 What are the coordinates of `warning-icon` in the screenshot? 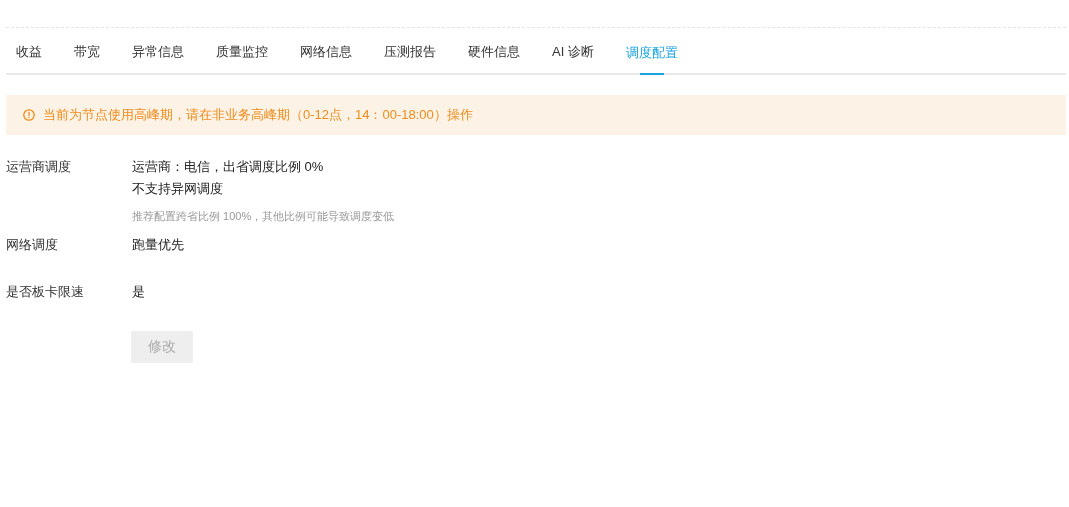 It's located at (29, 115).